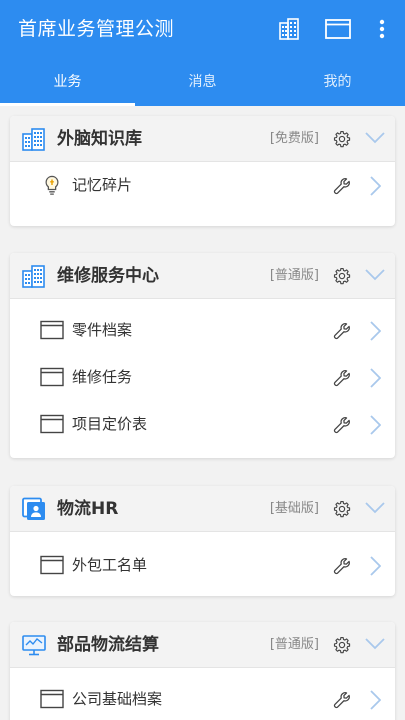 Image resolution: width=405 pixels, height=720 pixels. Describe the element at coordinates (202, 565) in the screenshot. I see `list-item-outsourced-workers: 外包工名单` at that location.